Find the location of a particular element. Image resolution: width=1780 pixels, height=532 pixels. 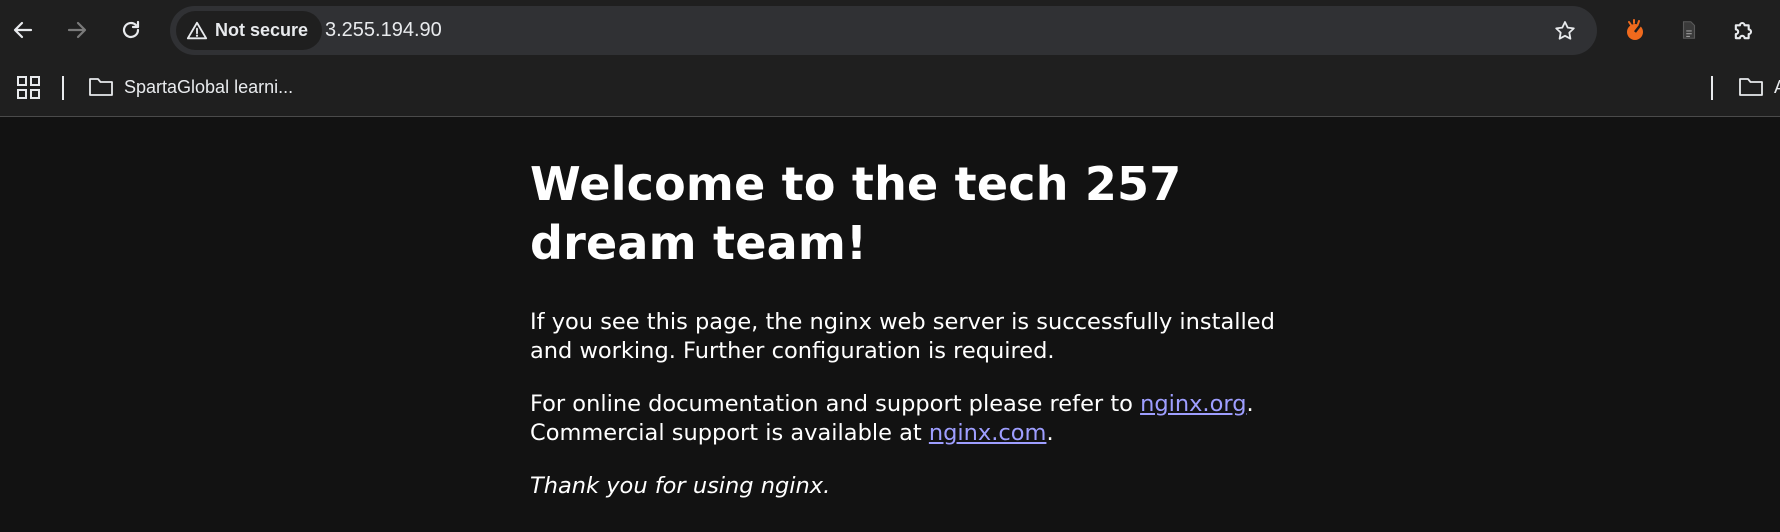

forward-arrow-icon is located at coordinates (77, 30).